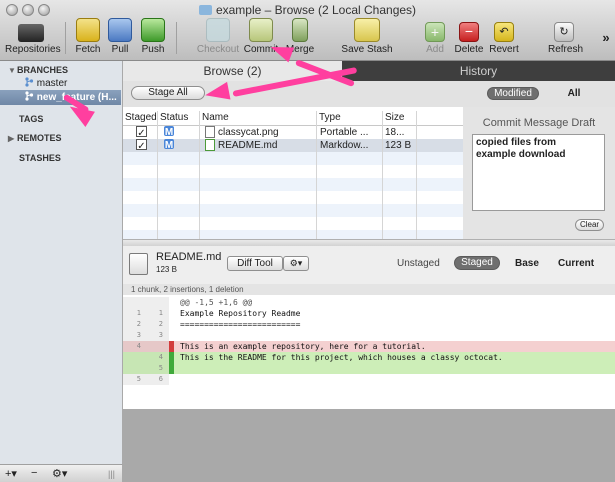 The image size is (615, 482). Describe the element at coordinates (513, 93) in the screenshot. I see `modified-filter-button: Modified` at that location.